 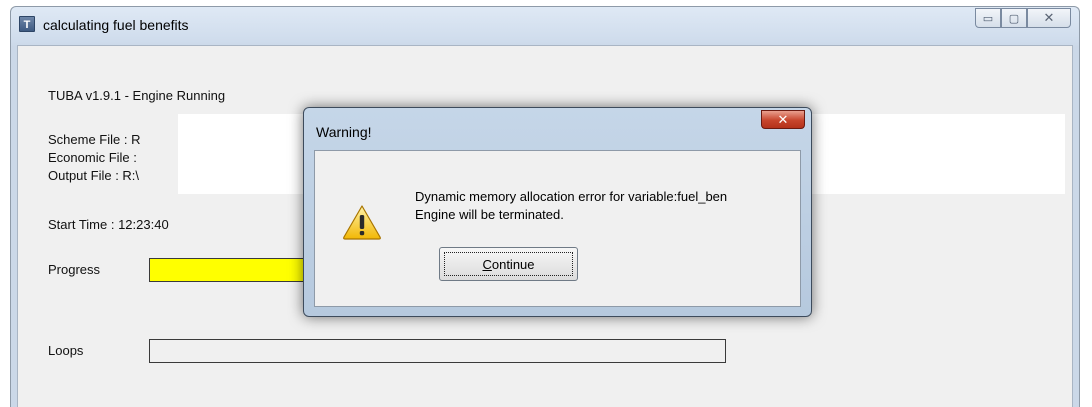 What do you see at coordinates (362, 222) in the screenshot?
I see `warning-icon` at bounding box center [362, 222].